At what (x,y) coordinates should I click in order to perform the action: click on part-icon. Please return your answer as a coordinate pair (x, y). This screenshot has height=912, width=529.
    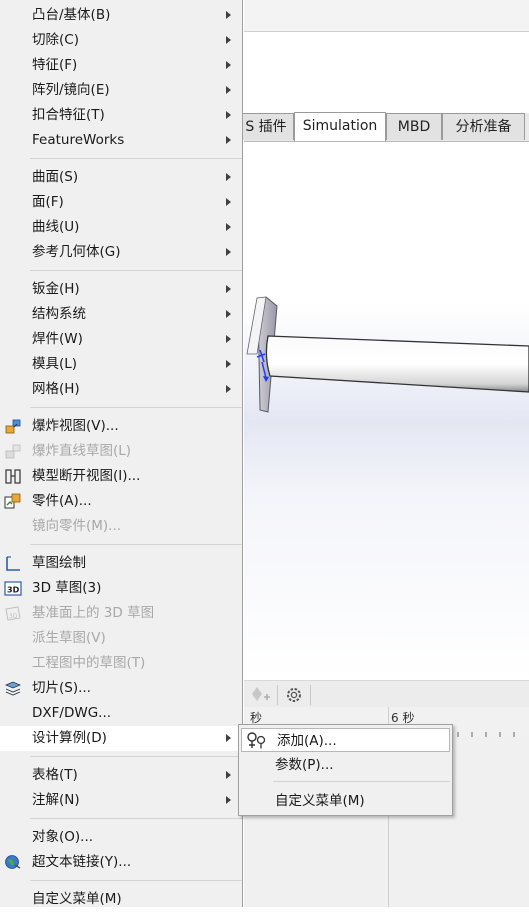
    Looking at the image, I should click on (12, 501).